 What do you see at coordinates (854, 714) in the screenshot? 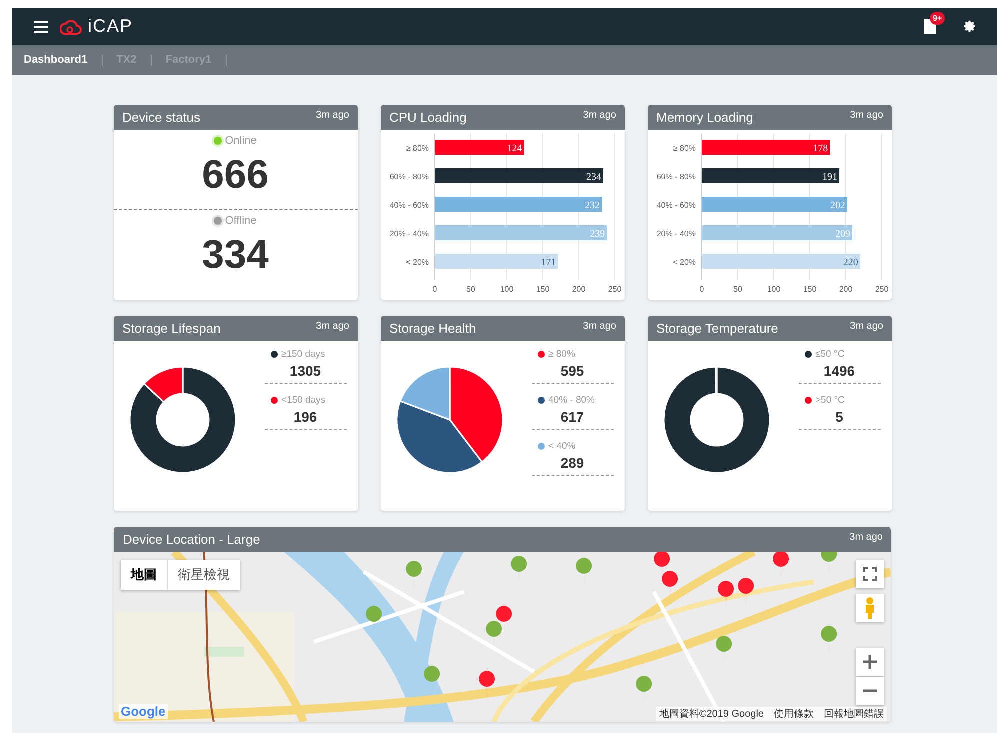
I see `map-link: 回報地圖錯誤` at bounding box center [854, 714].